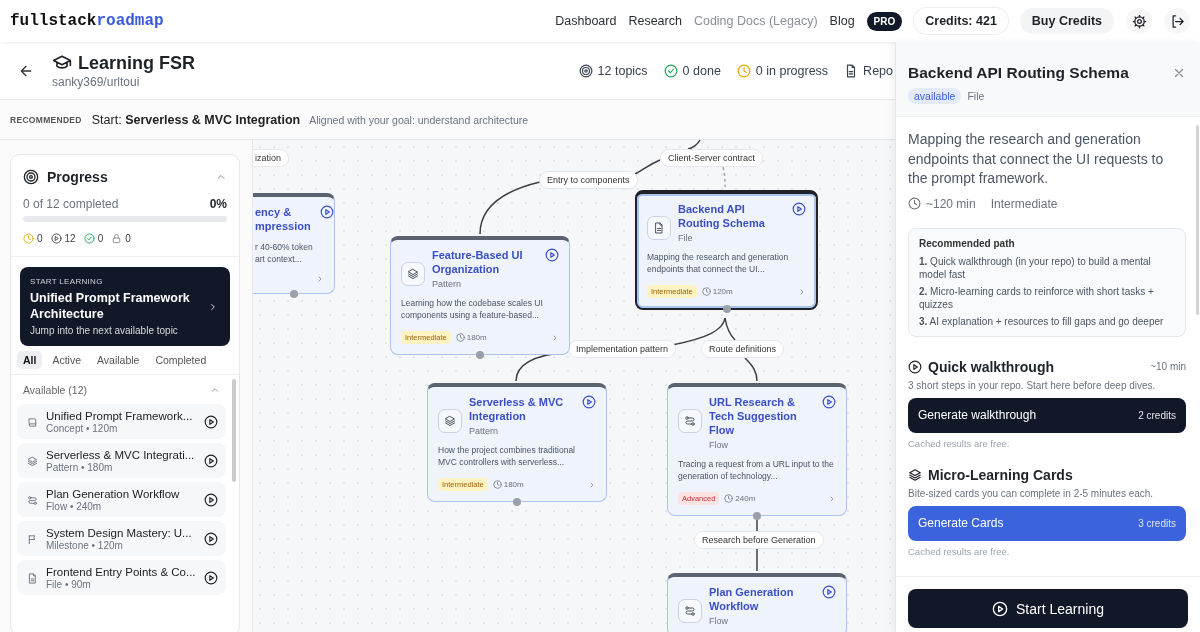  What do you see at coordinates (842, 21) in the screenshot?
I see `nav-link: Blog` at bounding box center [842, 21].